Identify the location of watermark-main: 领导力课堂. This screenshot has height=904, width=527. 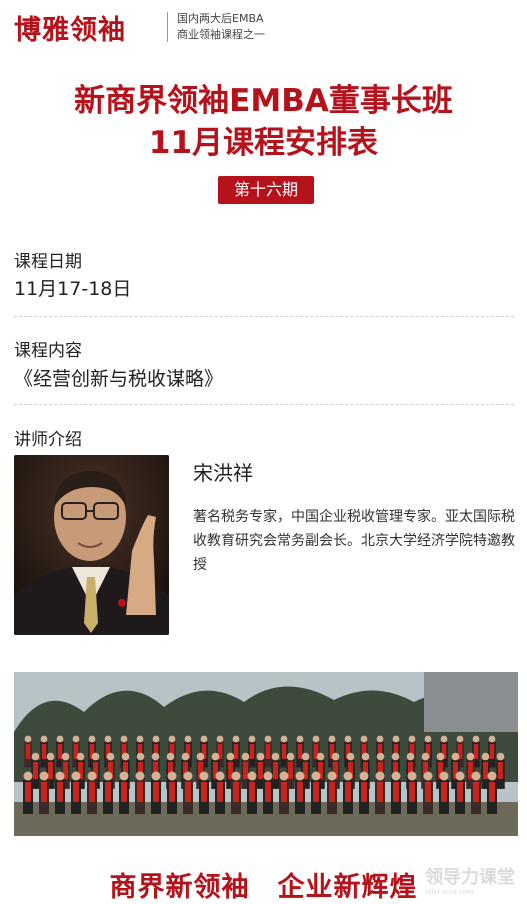
(470, 877).